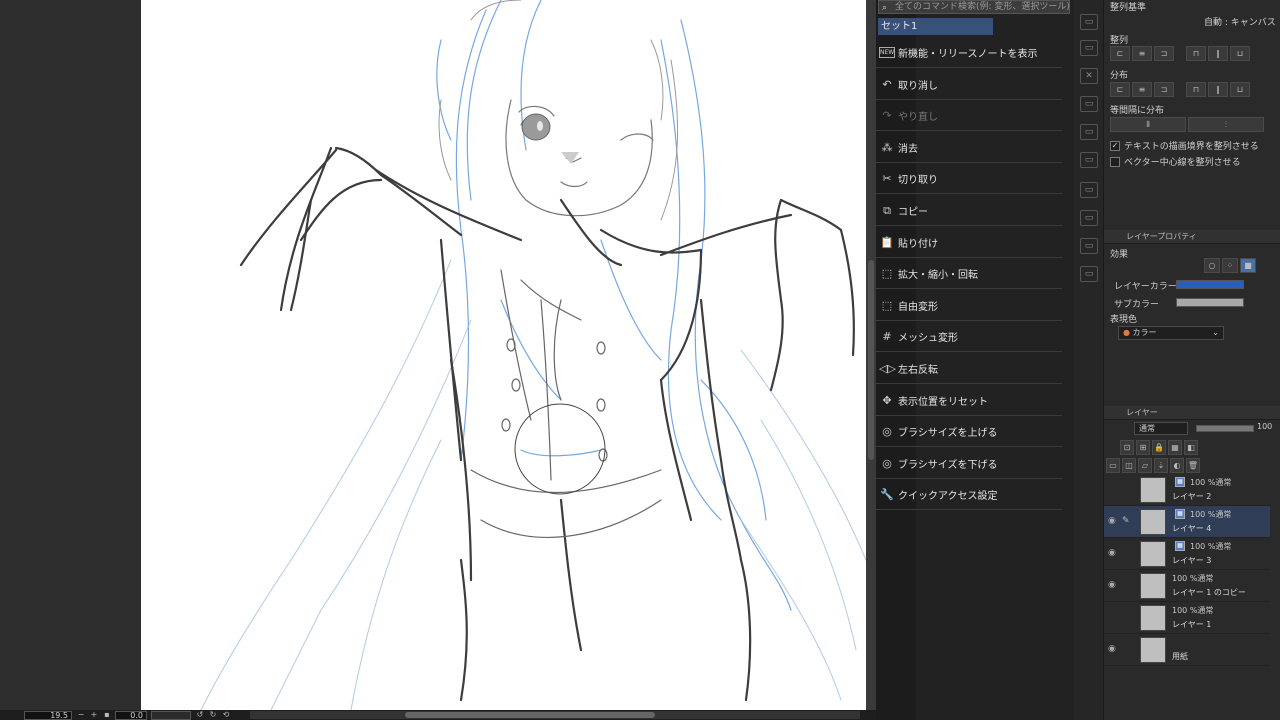 This screenshot has height=720, width=1280. Describe the element at coordinates (1193, 465) in the screenshot. I see `delete-layer-icon: 🗑` at that location.